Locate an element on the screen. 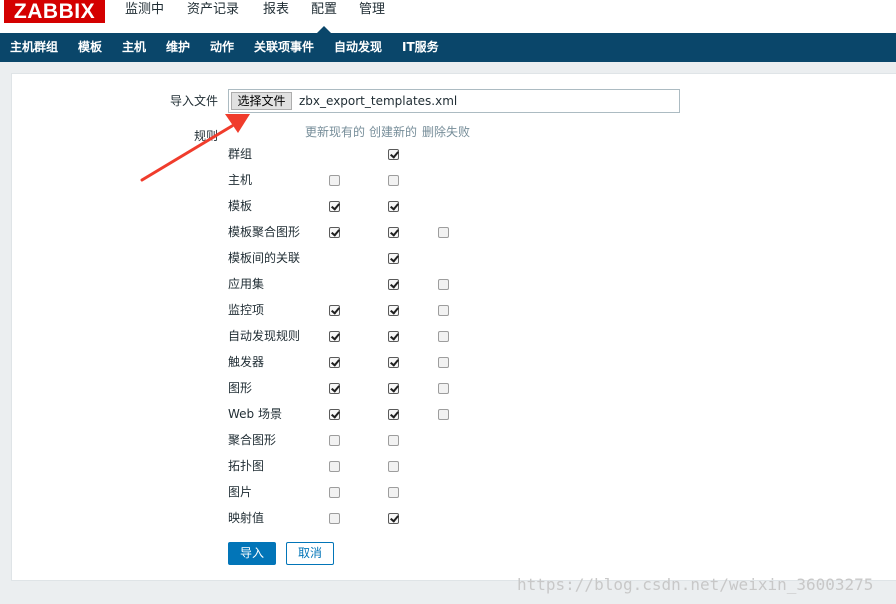  annotation-arrow is located at coordinates (195, 148).